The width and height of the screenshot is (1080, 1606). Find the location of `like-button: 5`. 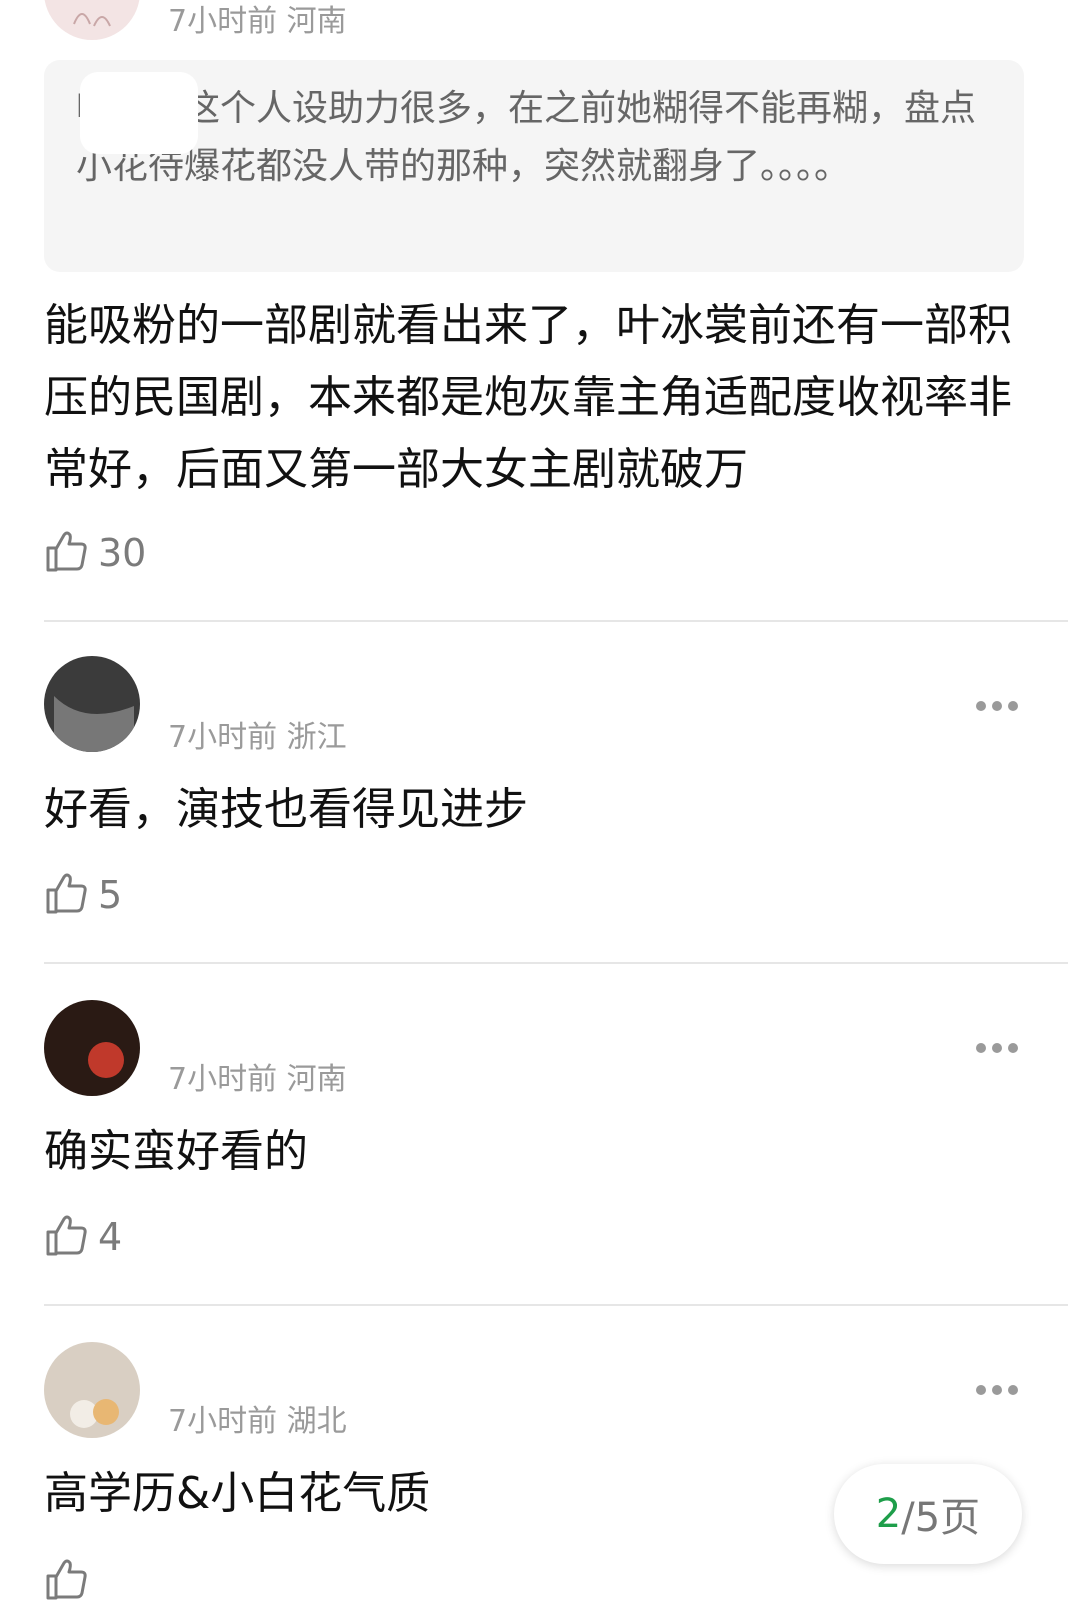

like-button: 5 is located at coordinates (83, 895).